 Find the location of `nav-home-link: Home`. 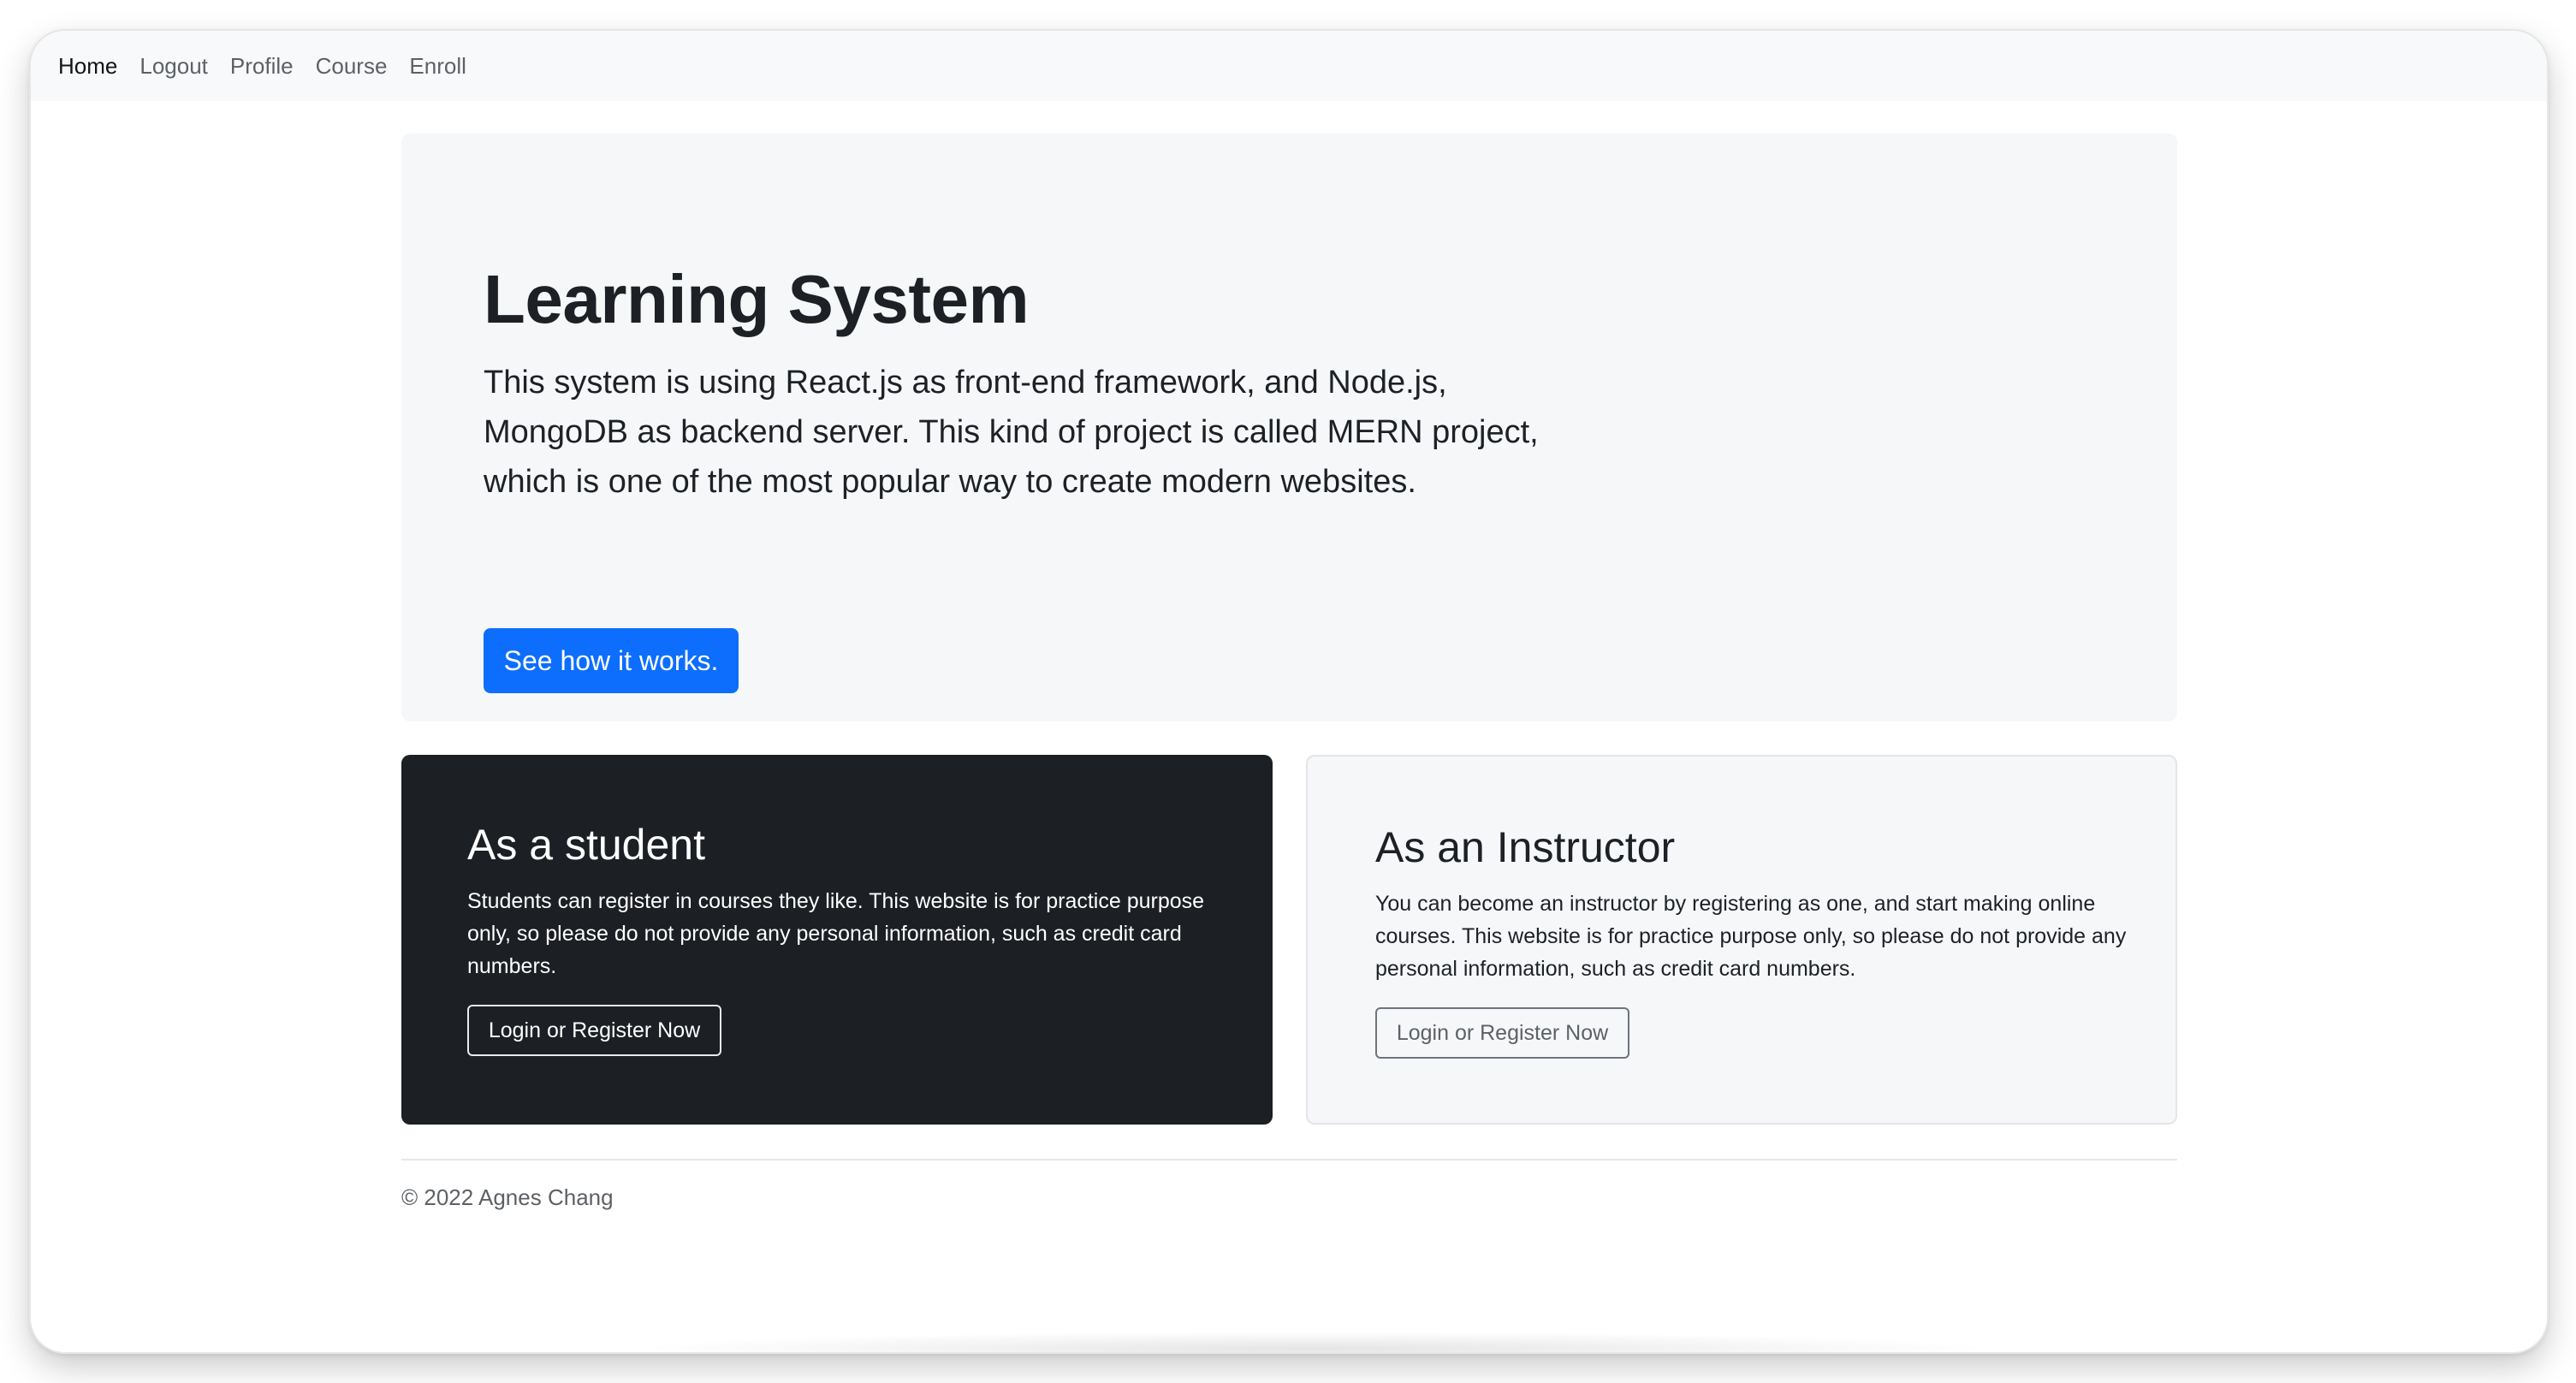

nav-home-link: Home is located at coordinates (87, 66).